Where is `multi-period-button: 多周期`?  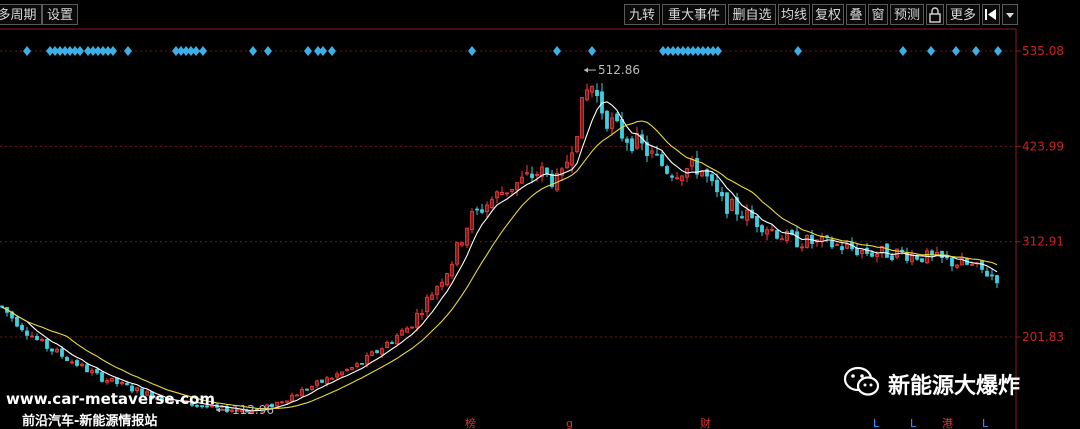 multi-period-button: 多周期 is located at coordinates (21, 14).